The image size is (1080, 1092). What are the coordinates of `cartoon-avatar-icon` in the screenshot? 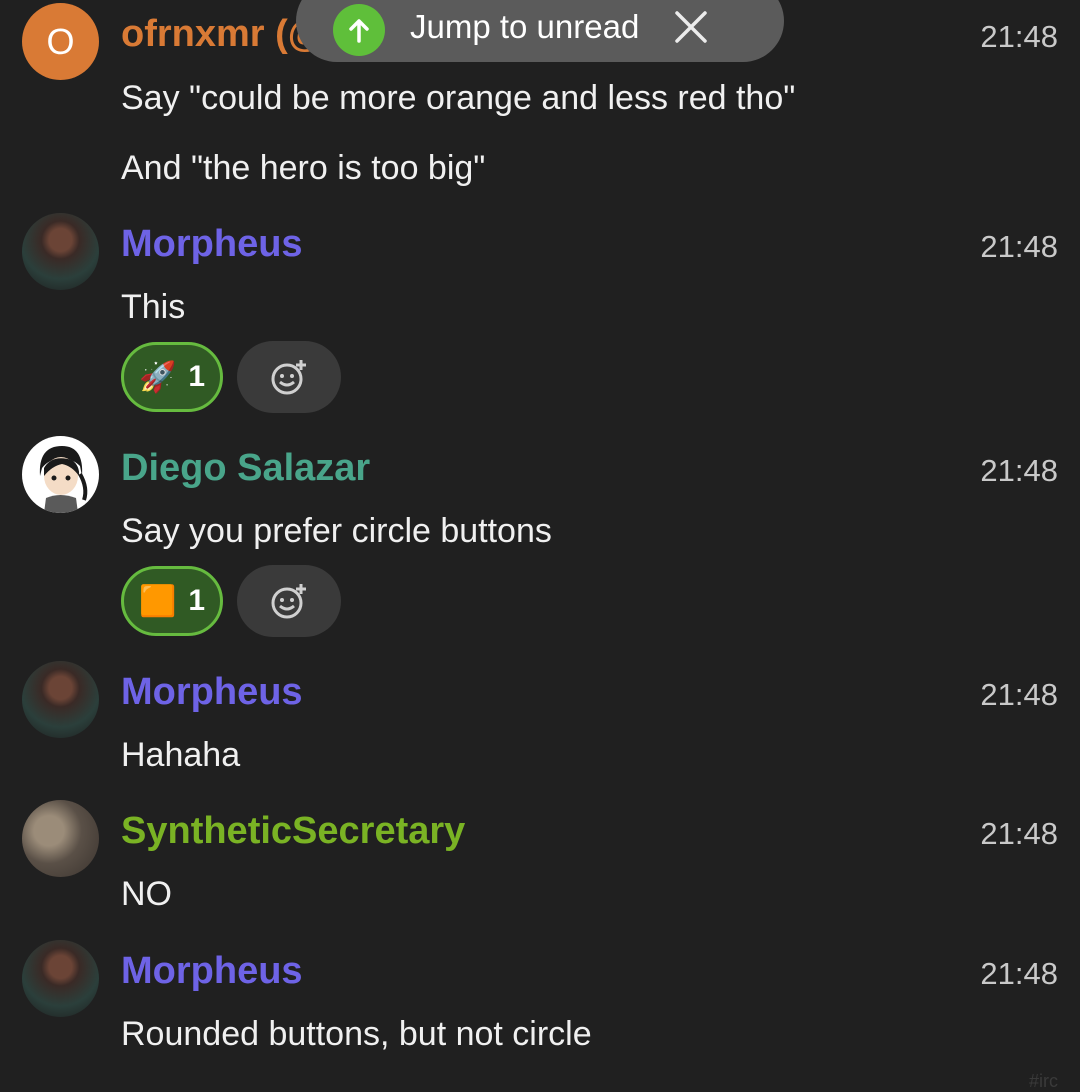 It's located at (63, 479).